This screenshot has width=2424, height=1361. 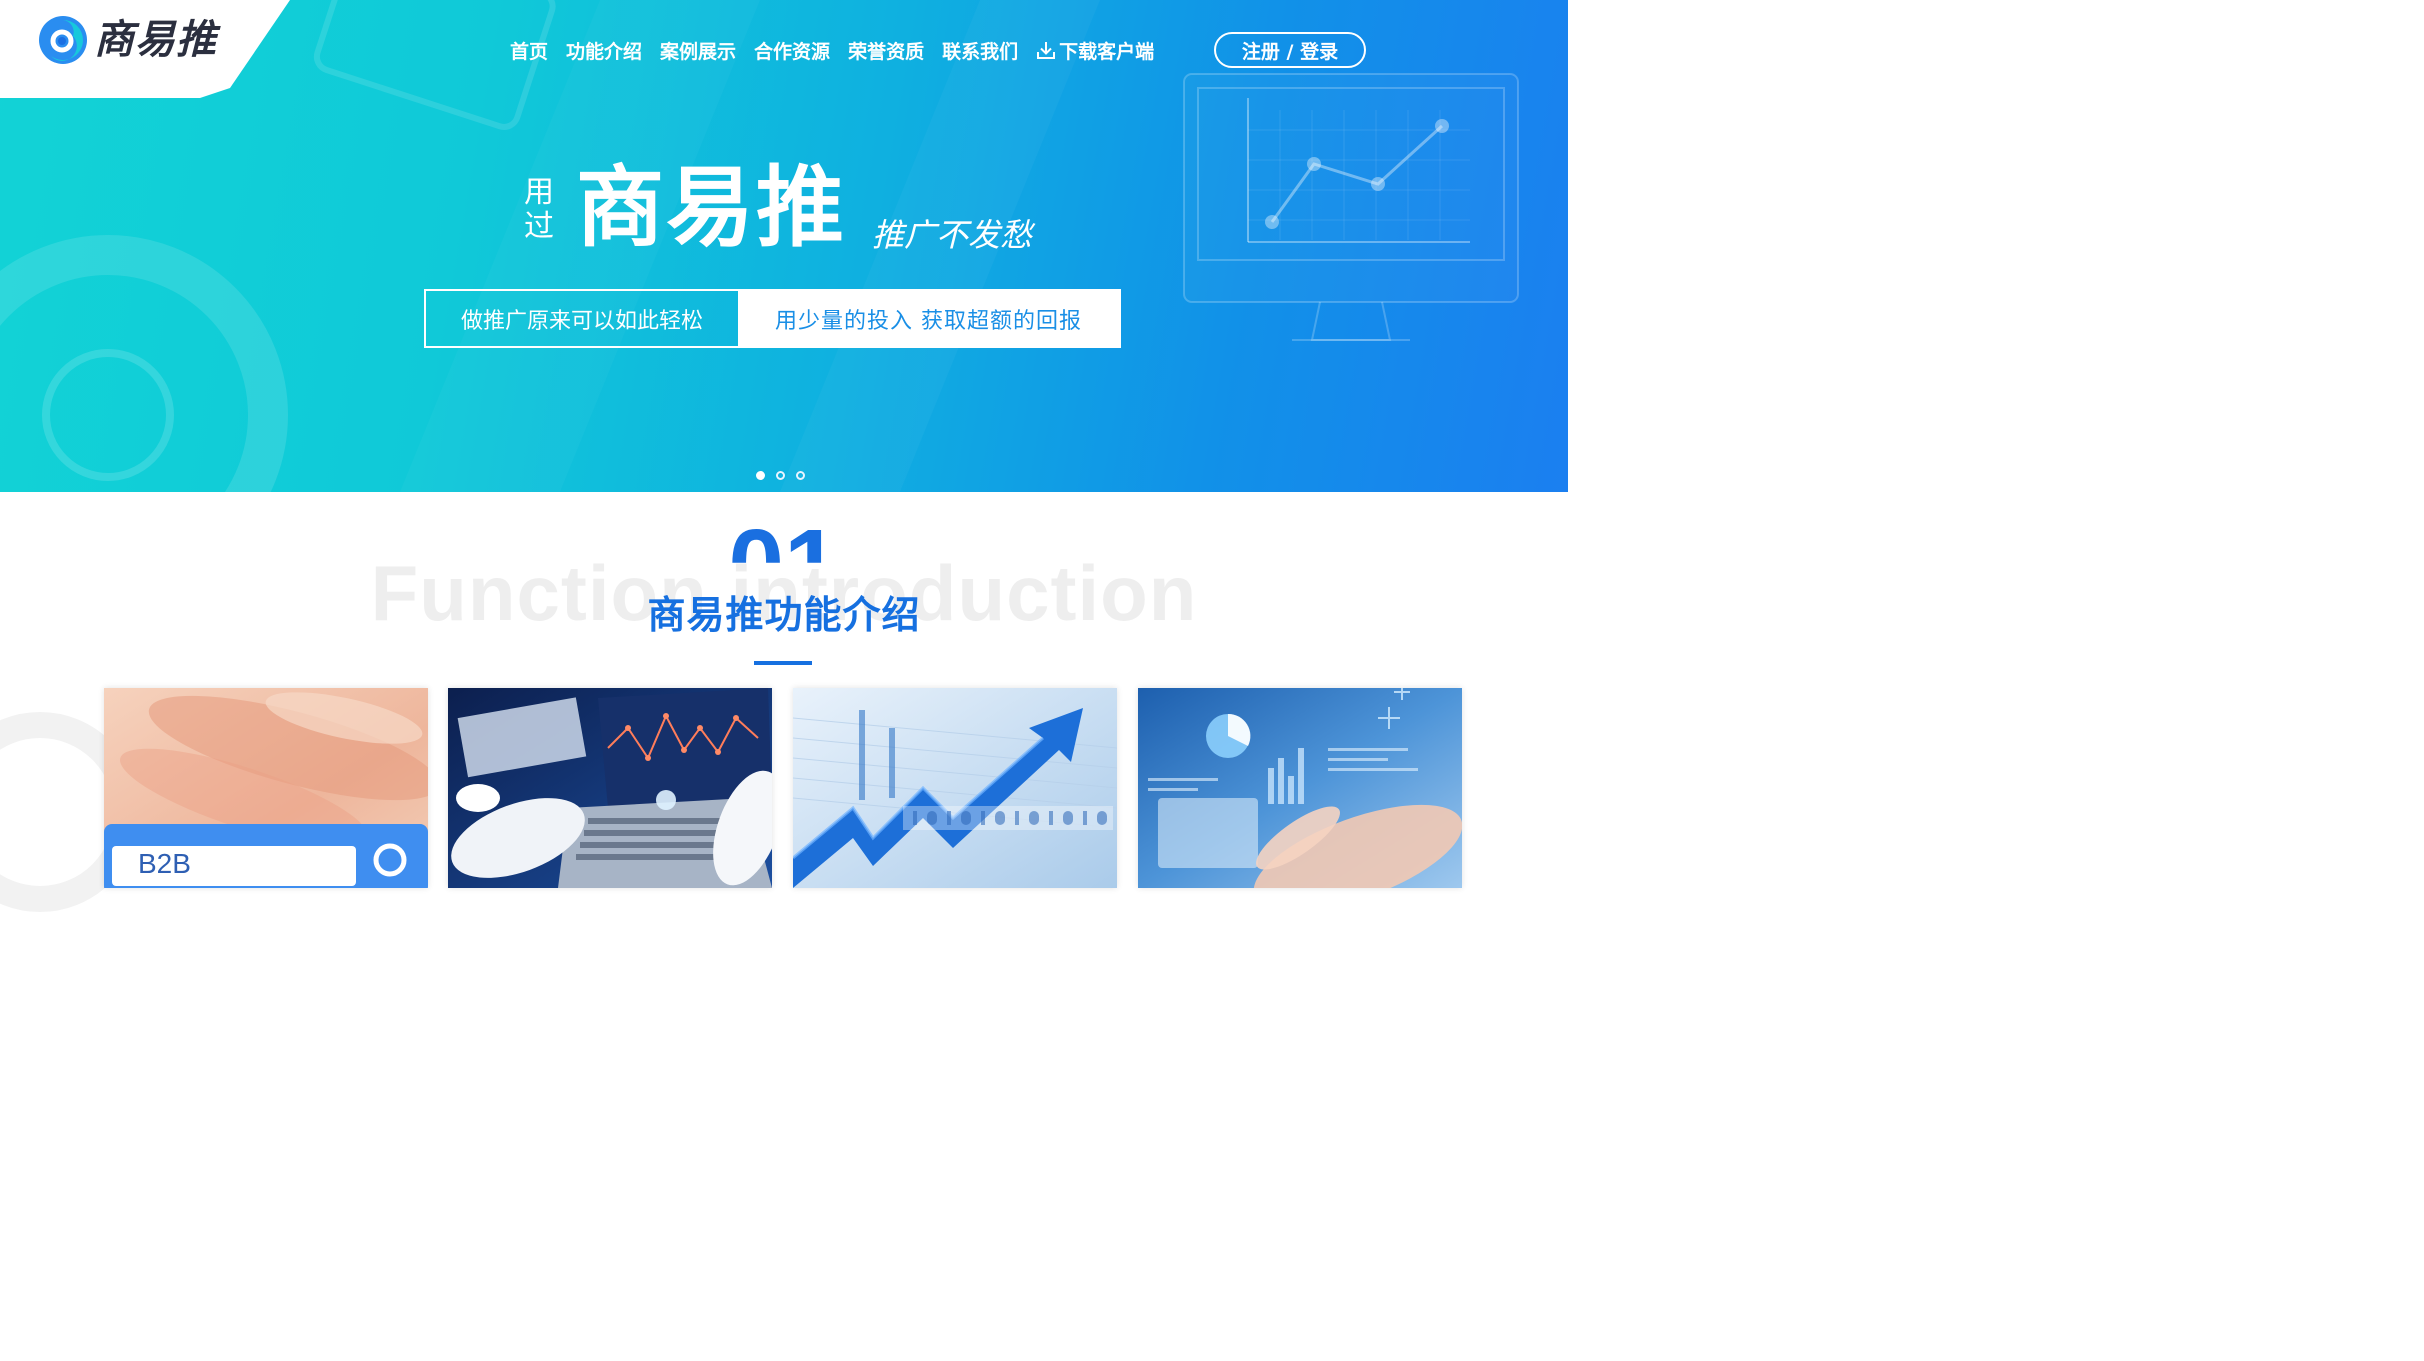 I want to click on nav-item-download: 下载客户端, so click(x=1095, y=50).